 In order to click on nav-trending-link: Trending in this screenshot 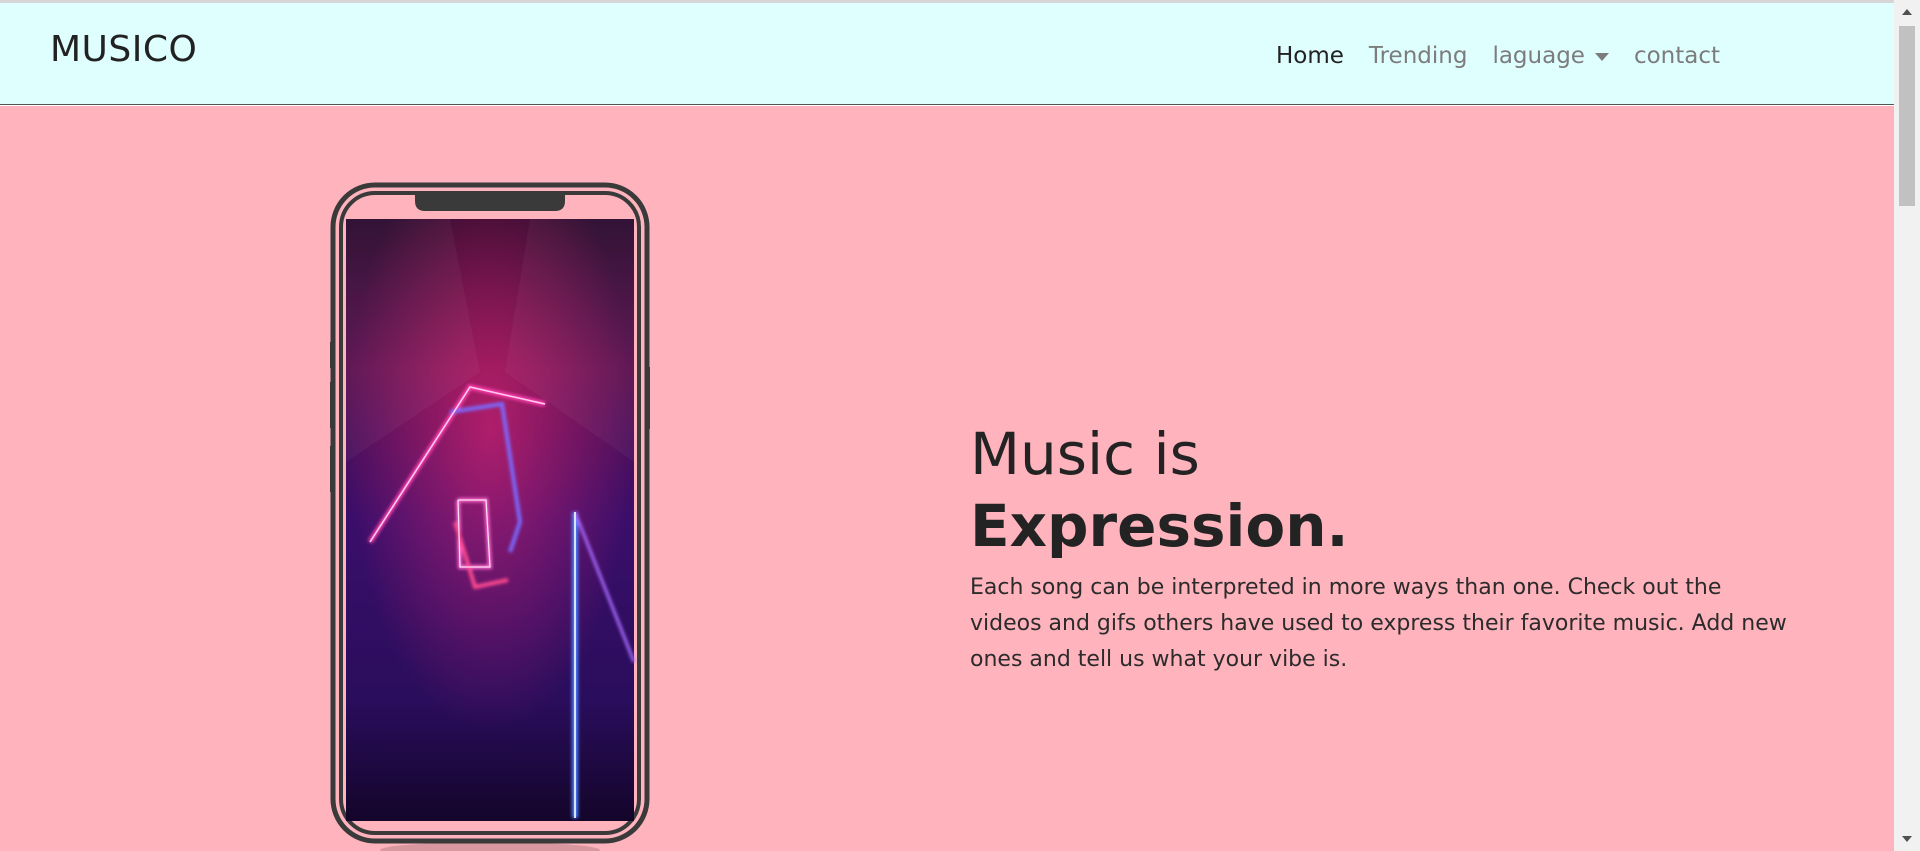, I will do `click(1418, 56)`.